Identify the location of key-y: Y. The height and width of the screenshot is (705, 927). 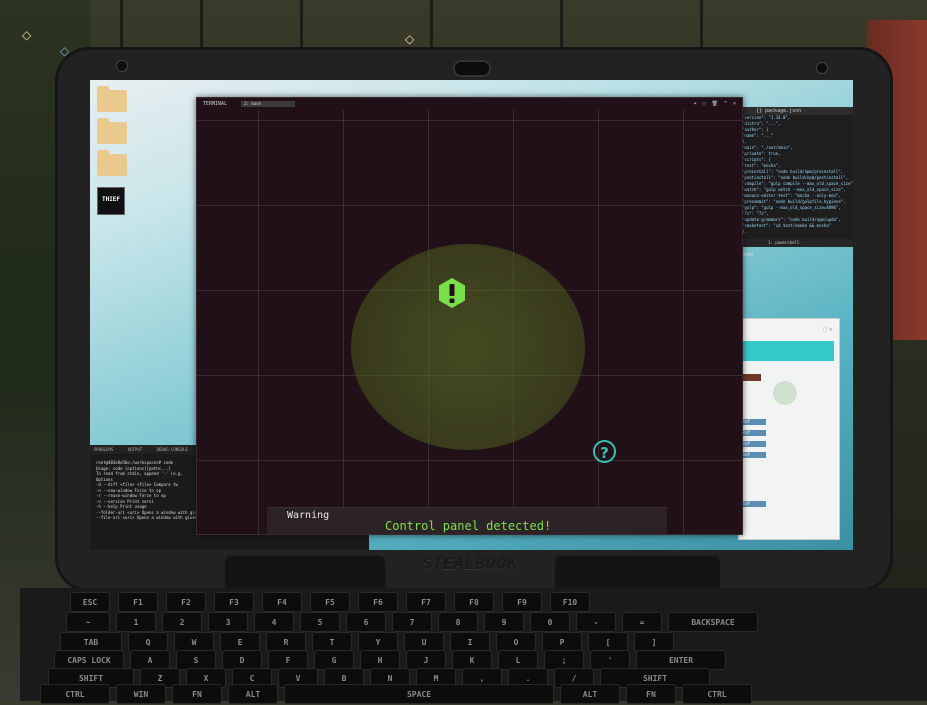
(378, 642).